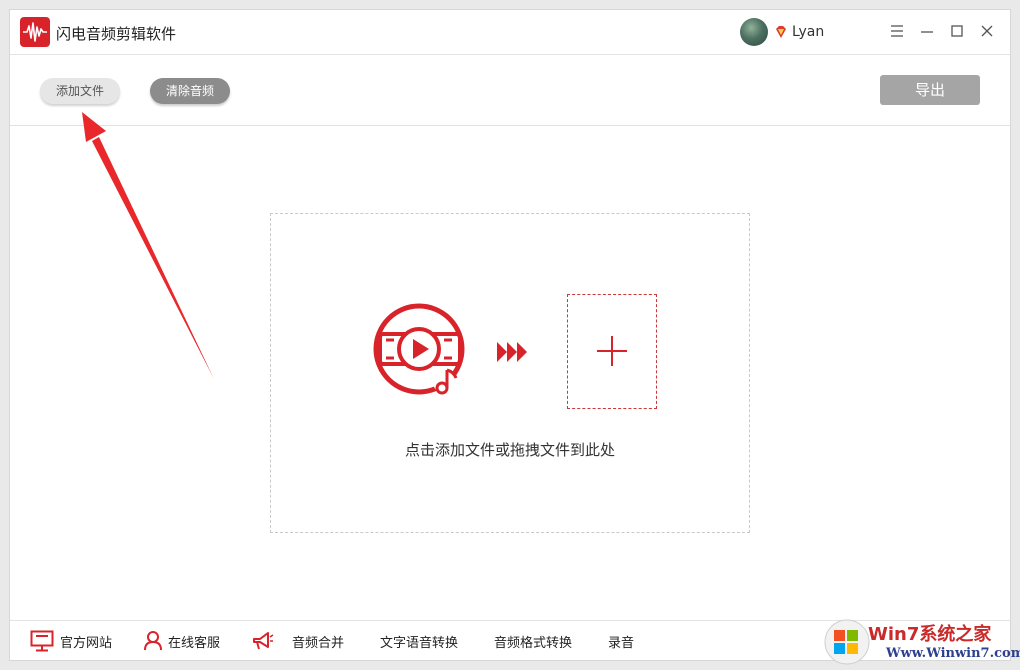 The image size is (1020, 670). I want to click on audio-merge-label: 音频合并, so click(318, 643).